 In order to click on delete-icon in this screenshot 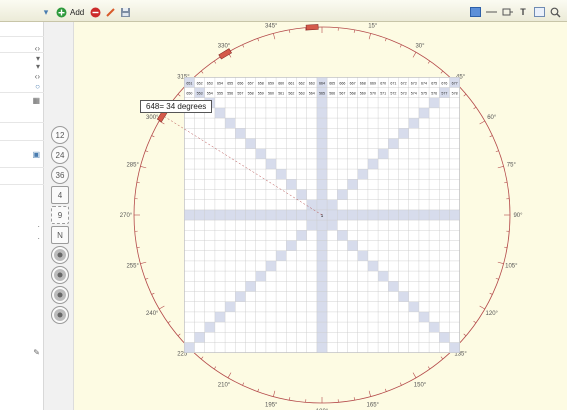, I will do `click(95, 12)`.